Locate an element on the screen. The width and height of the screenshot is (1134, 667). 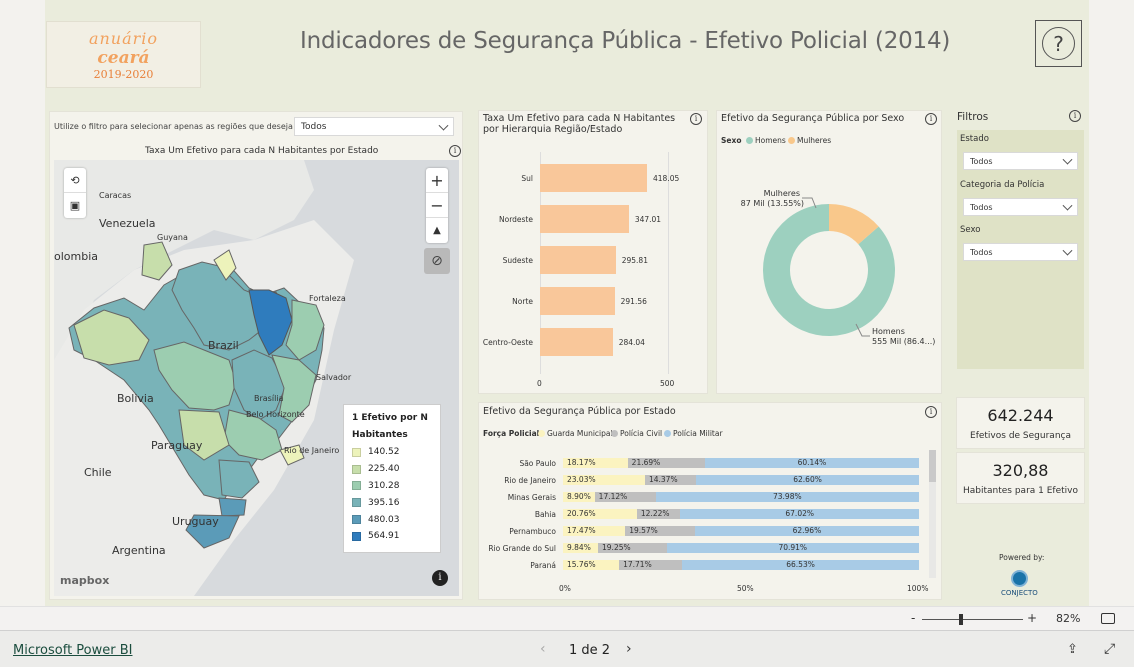
stack-segment: 66.53% is located at coordinates (800, 565).